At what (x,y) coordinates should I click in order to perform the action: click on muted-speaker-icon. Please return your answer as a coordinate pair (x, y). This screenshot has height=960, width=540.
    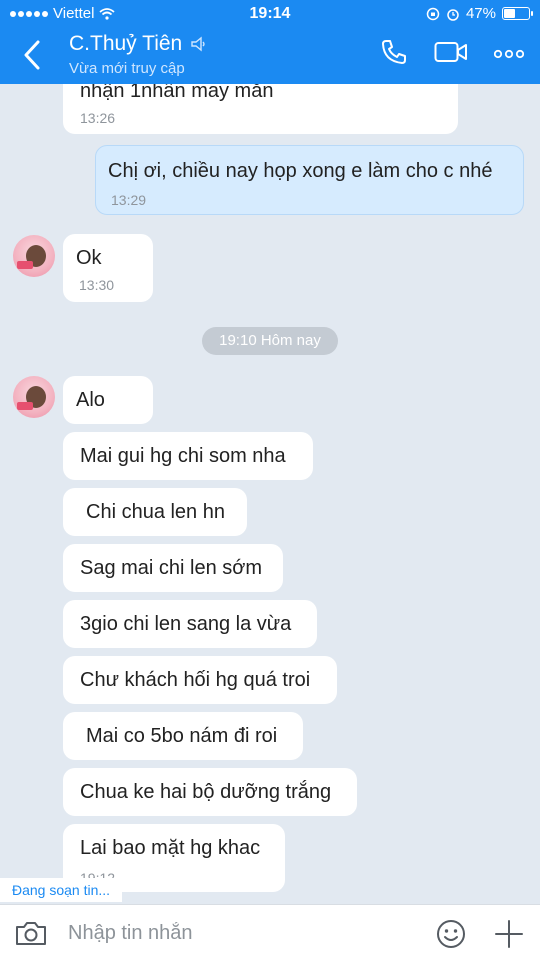
    Looking at the image, I should click on (198, 44).